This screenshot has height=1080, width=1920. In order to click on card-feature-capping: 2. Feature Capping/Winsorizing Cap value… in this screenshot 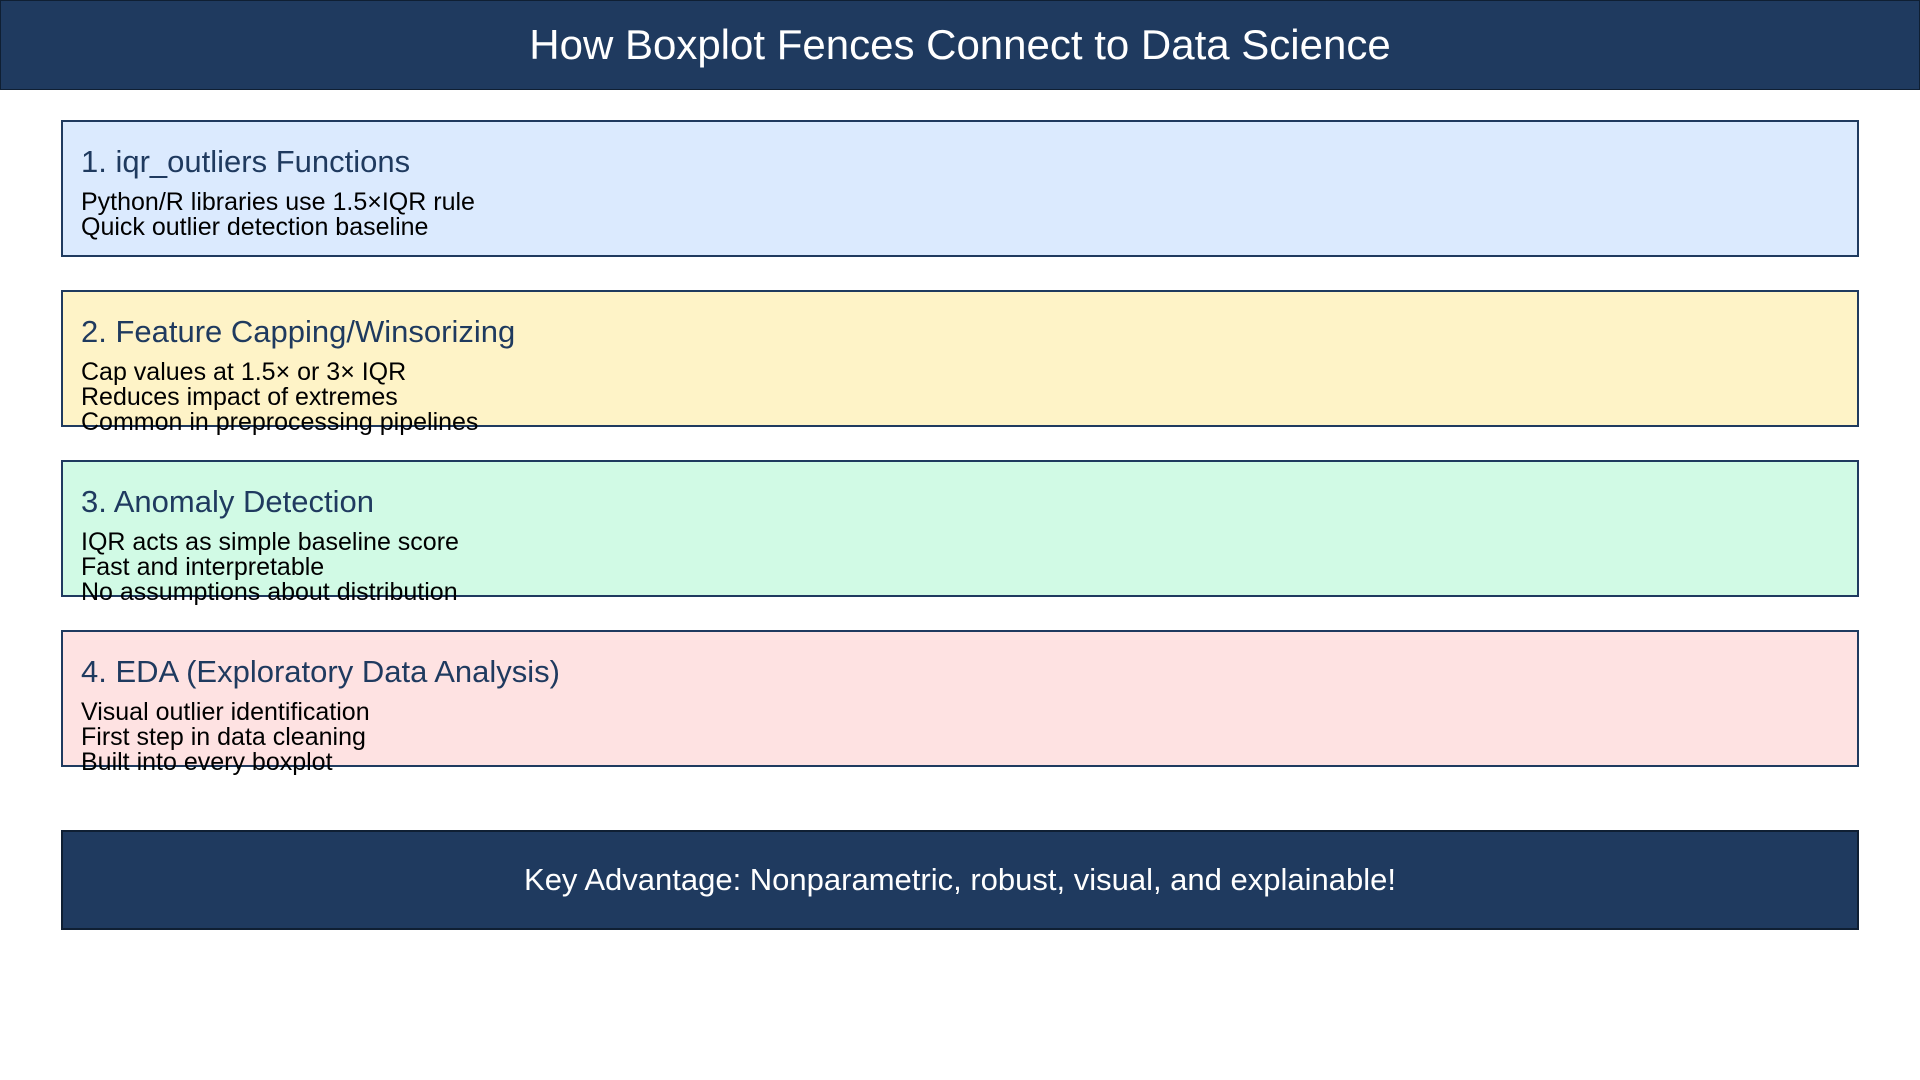, I will do `click(960, 362)`.